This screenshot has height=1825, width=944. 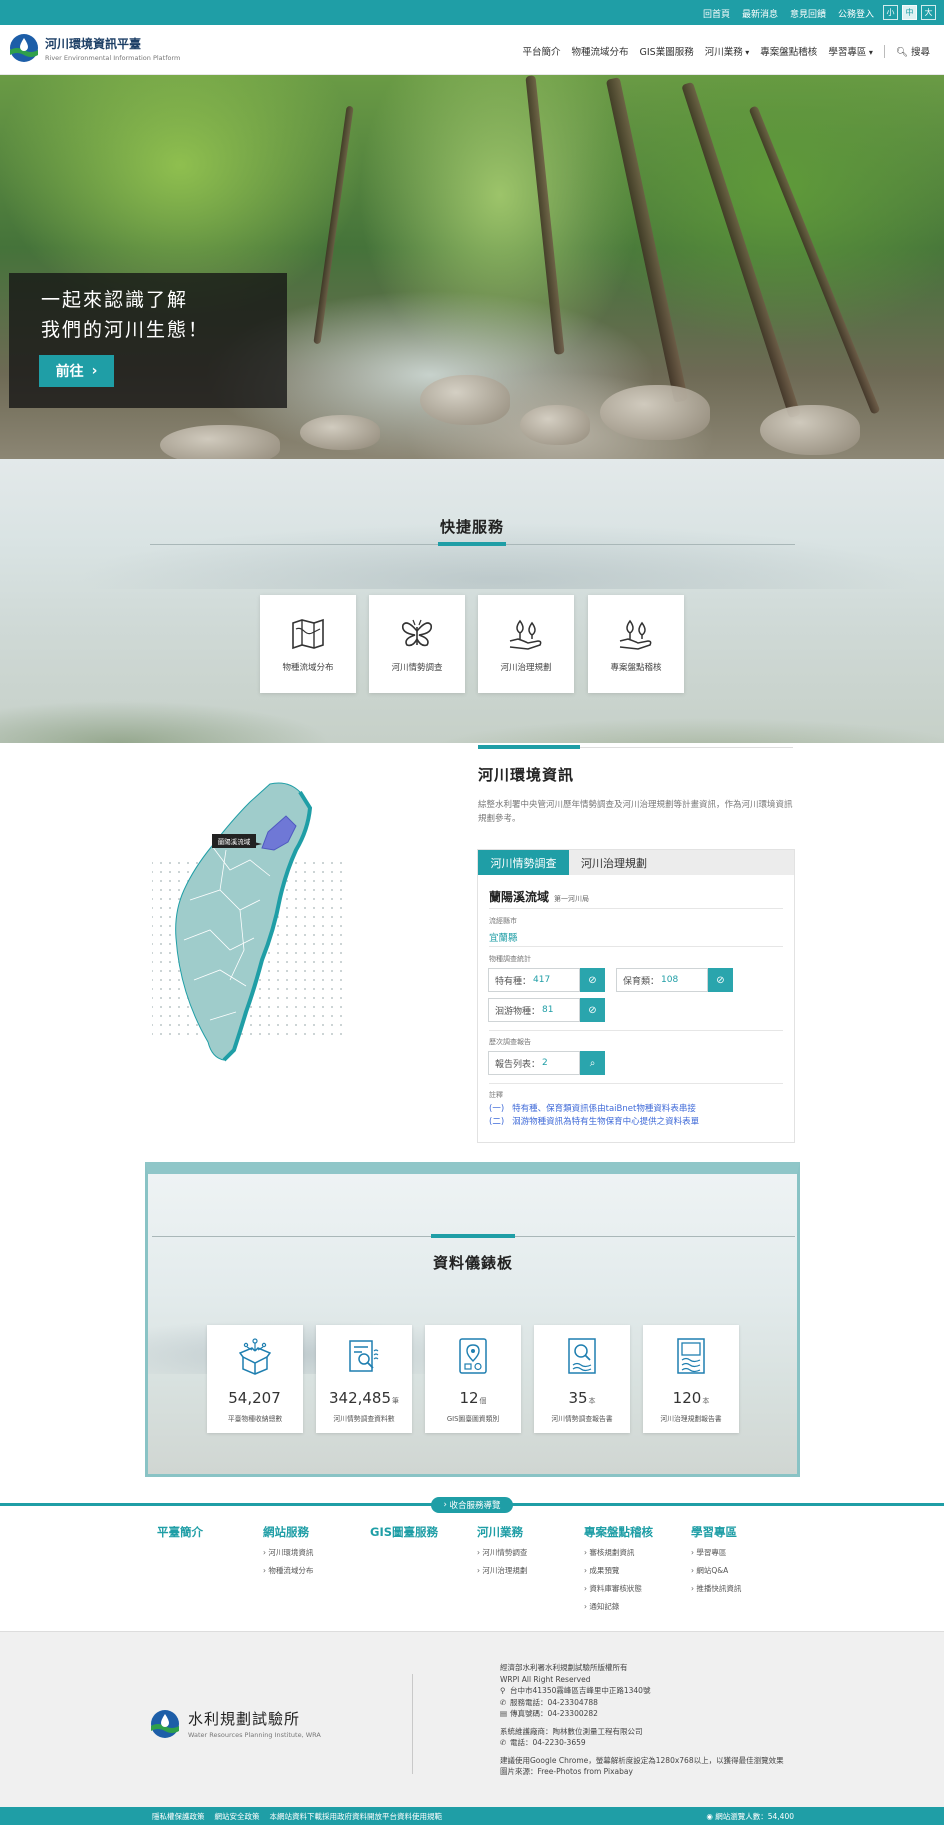 I want to click on quick-card-river-governance: 河川治理規劃, so click(x=526, y=644).